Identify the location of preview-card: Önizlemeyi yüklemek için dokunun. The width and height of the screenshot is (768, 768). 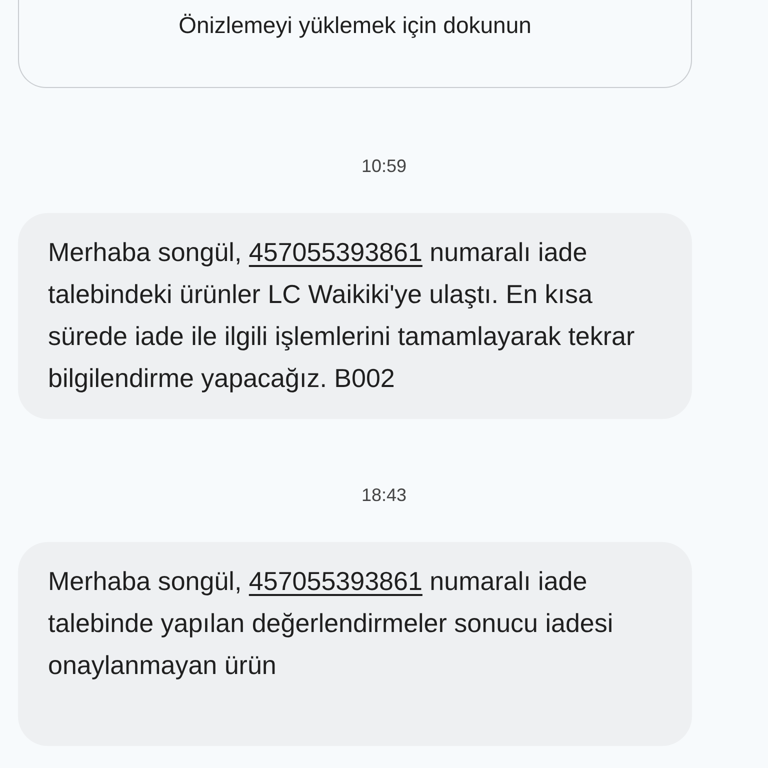
(355, 44).